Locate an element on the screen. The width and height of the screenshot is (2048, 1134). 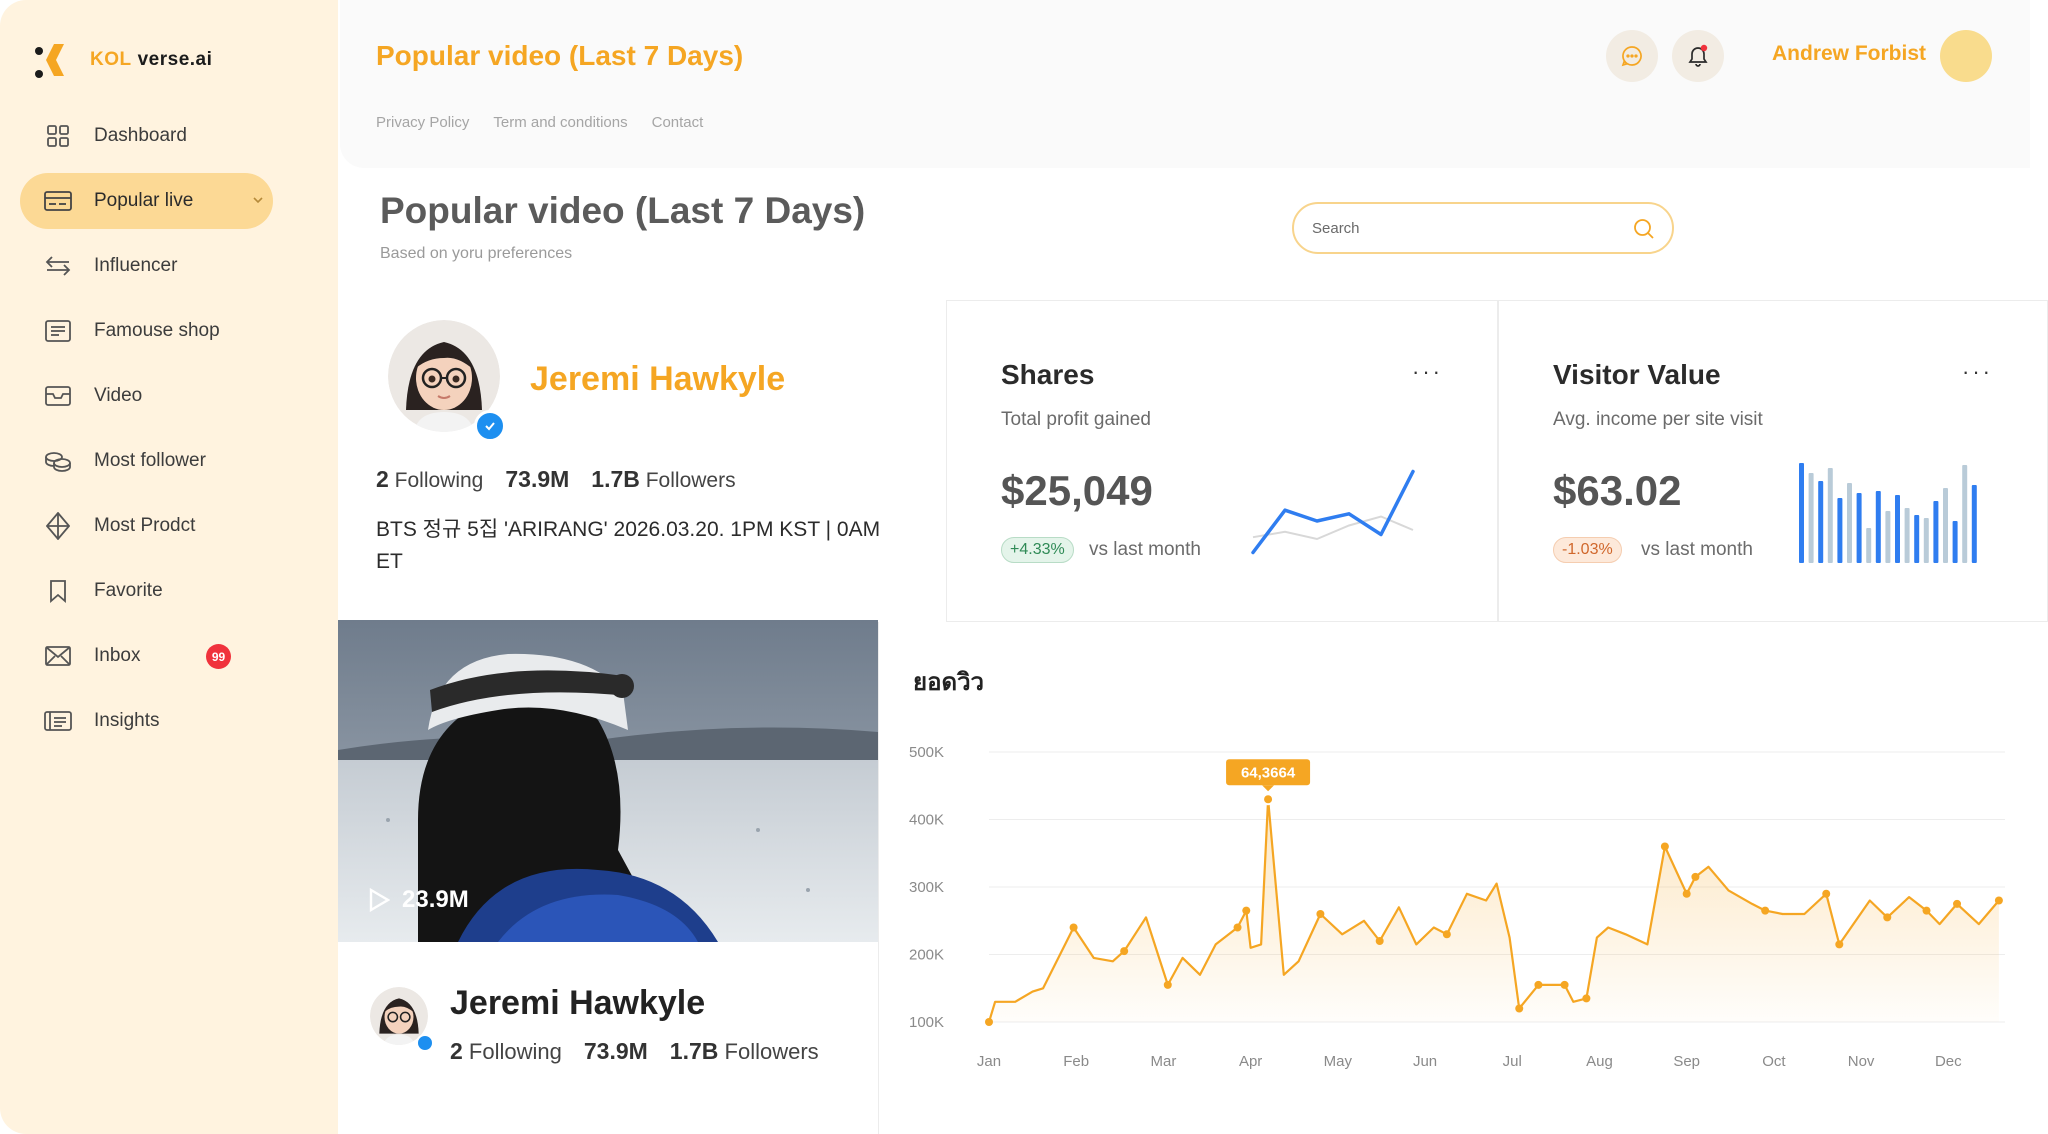
x-tick-label: Sep is located at coordinates (1686, 1061).